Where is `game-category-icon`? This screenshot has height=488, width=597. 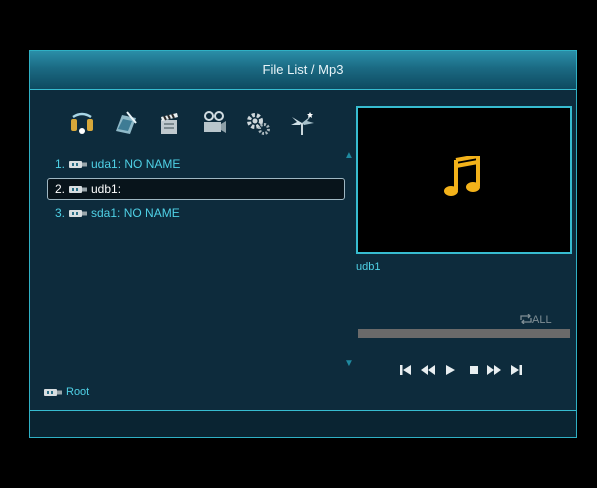 game-category-icon is located at coordinates (302, 123).